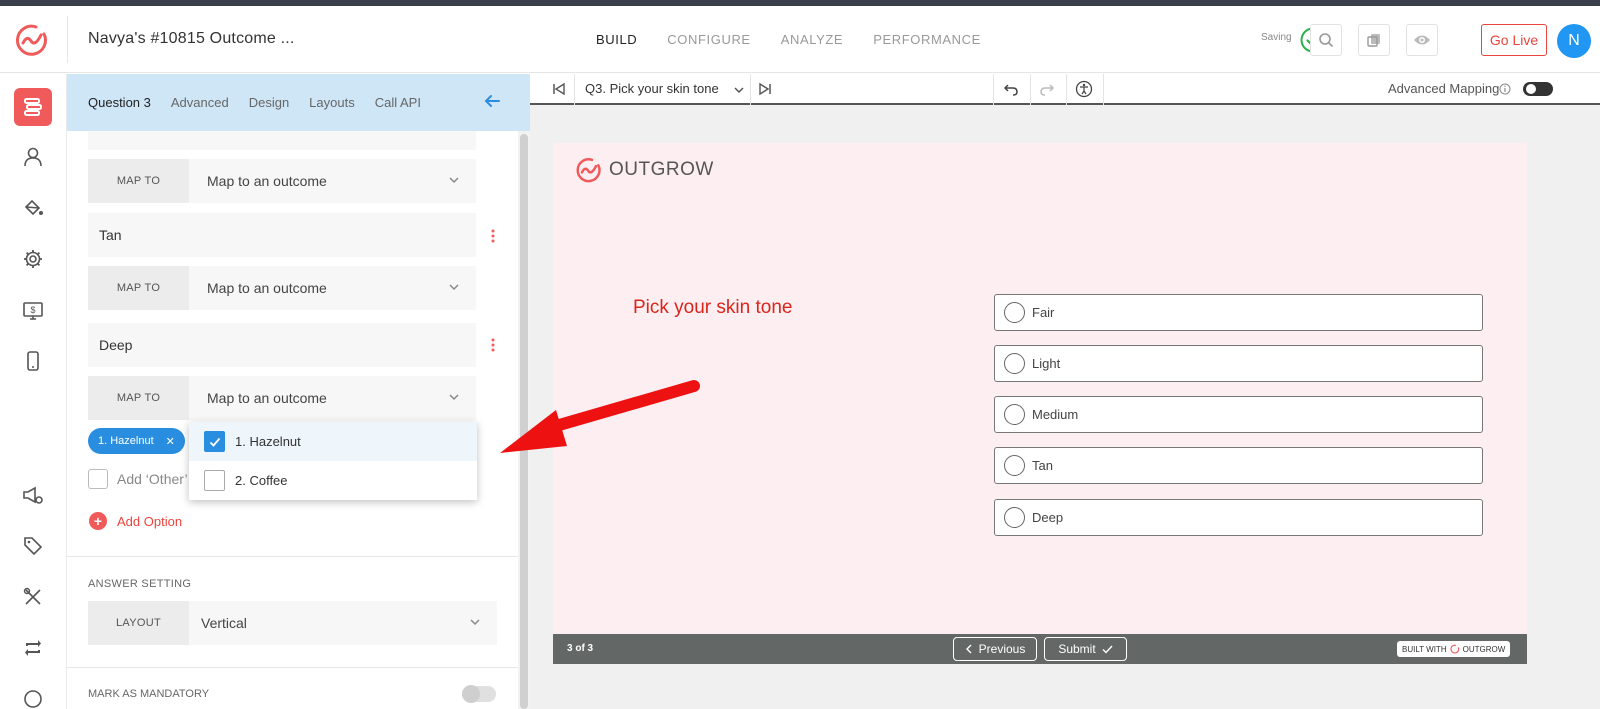  I want to click on sidebar-item-mobile, so click(33, 361).